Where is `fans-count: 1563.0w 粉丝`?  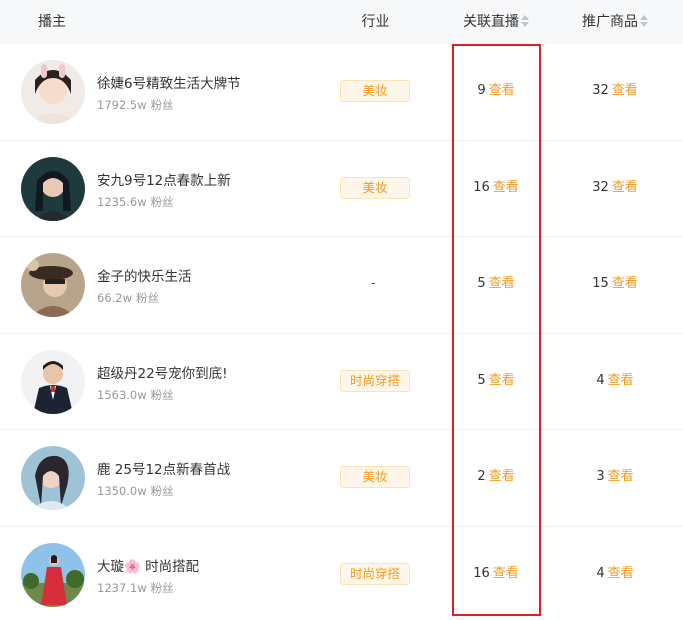
fans-count: 1563.0w 粉丝 is located at coordinates (135, 395).